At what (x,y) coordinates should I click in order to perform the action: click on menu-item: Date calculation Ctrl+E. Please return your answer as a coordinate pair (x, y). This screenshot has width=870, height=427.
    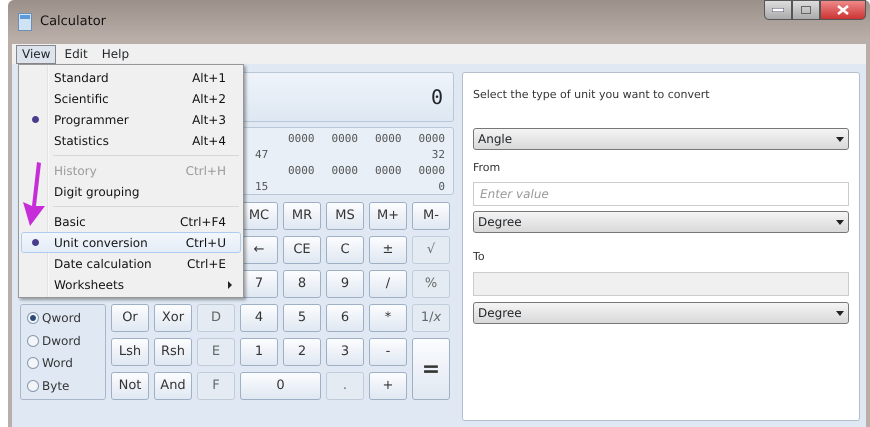
    Looking at the image, I should click on (131, 263).